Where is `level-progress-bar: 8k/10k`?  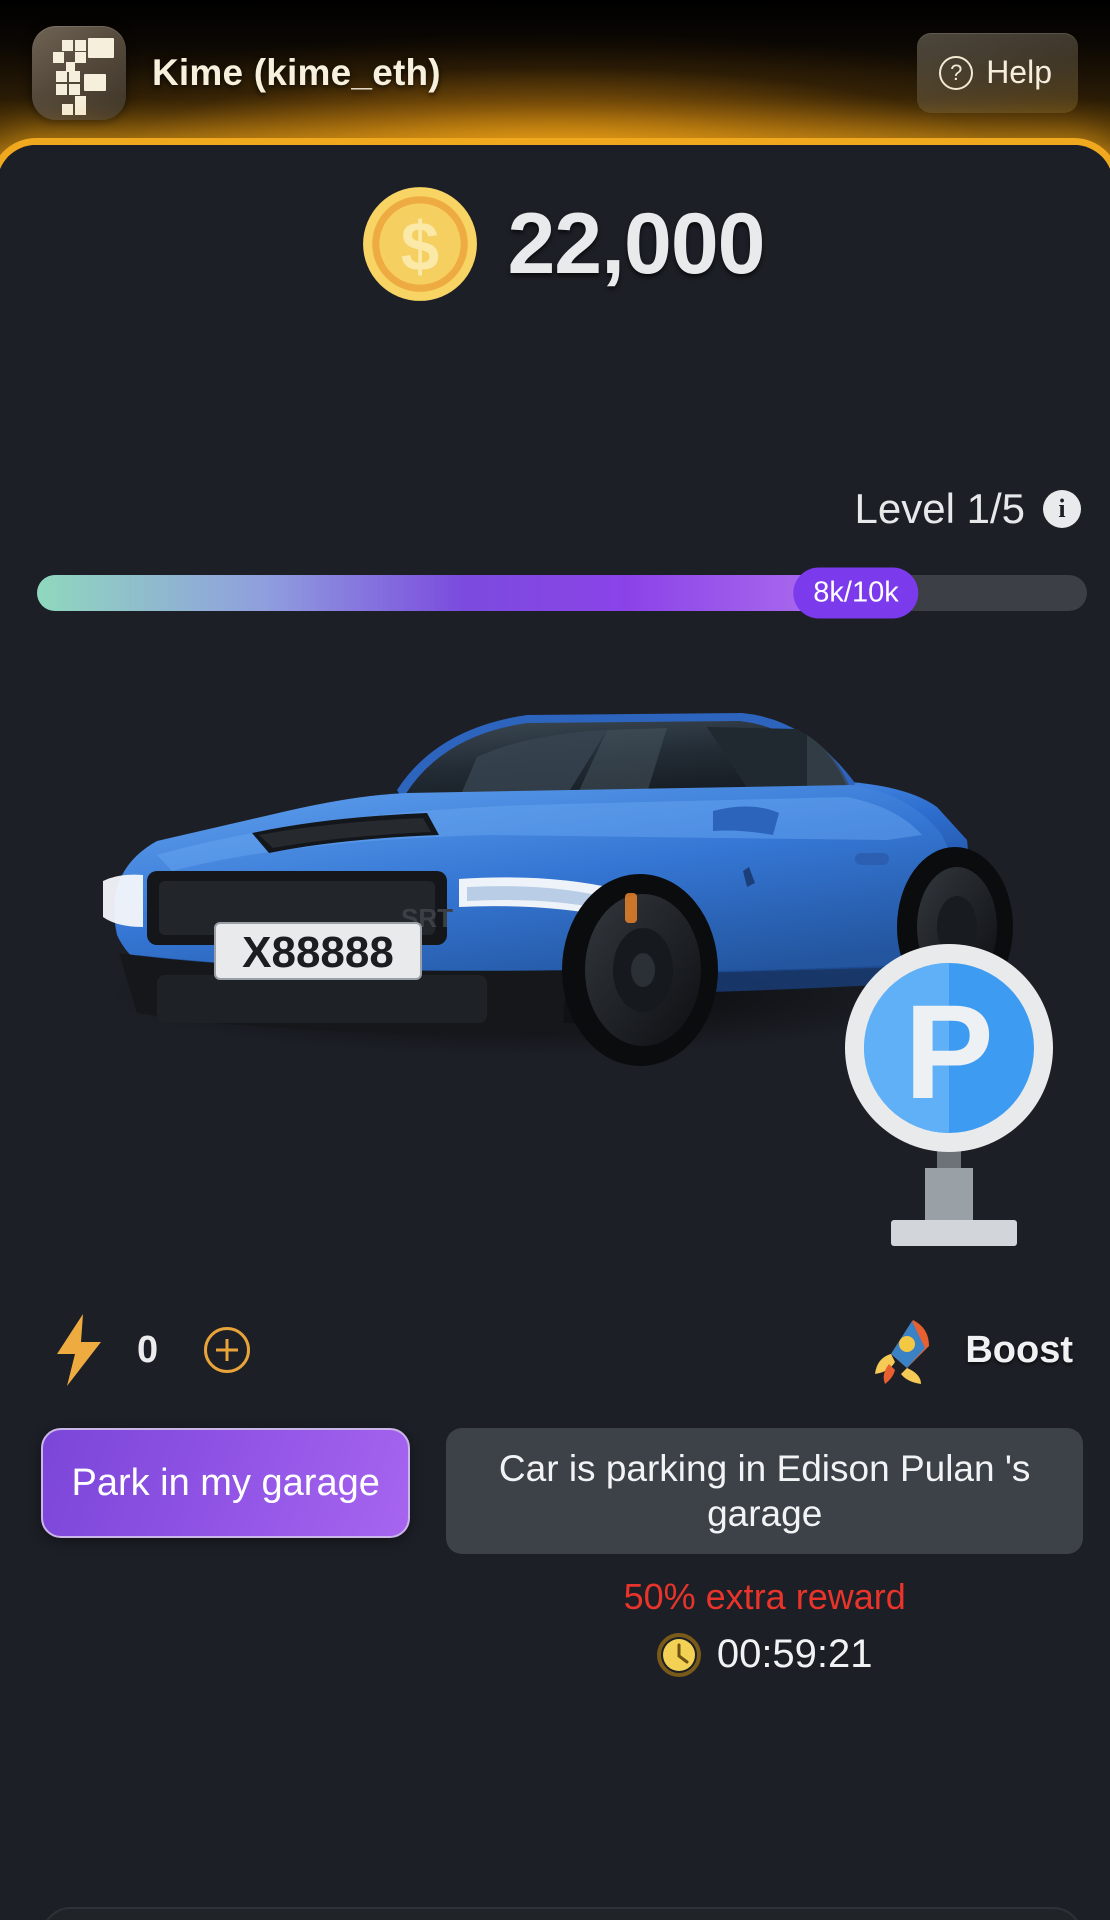
level-progress-bar: 8k/10k is located at coordinates (562, 593).